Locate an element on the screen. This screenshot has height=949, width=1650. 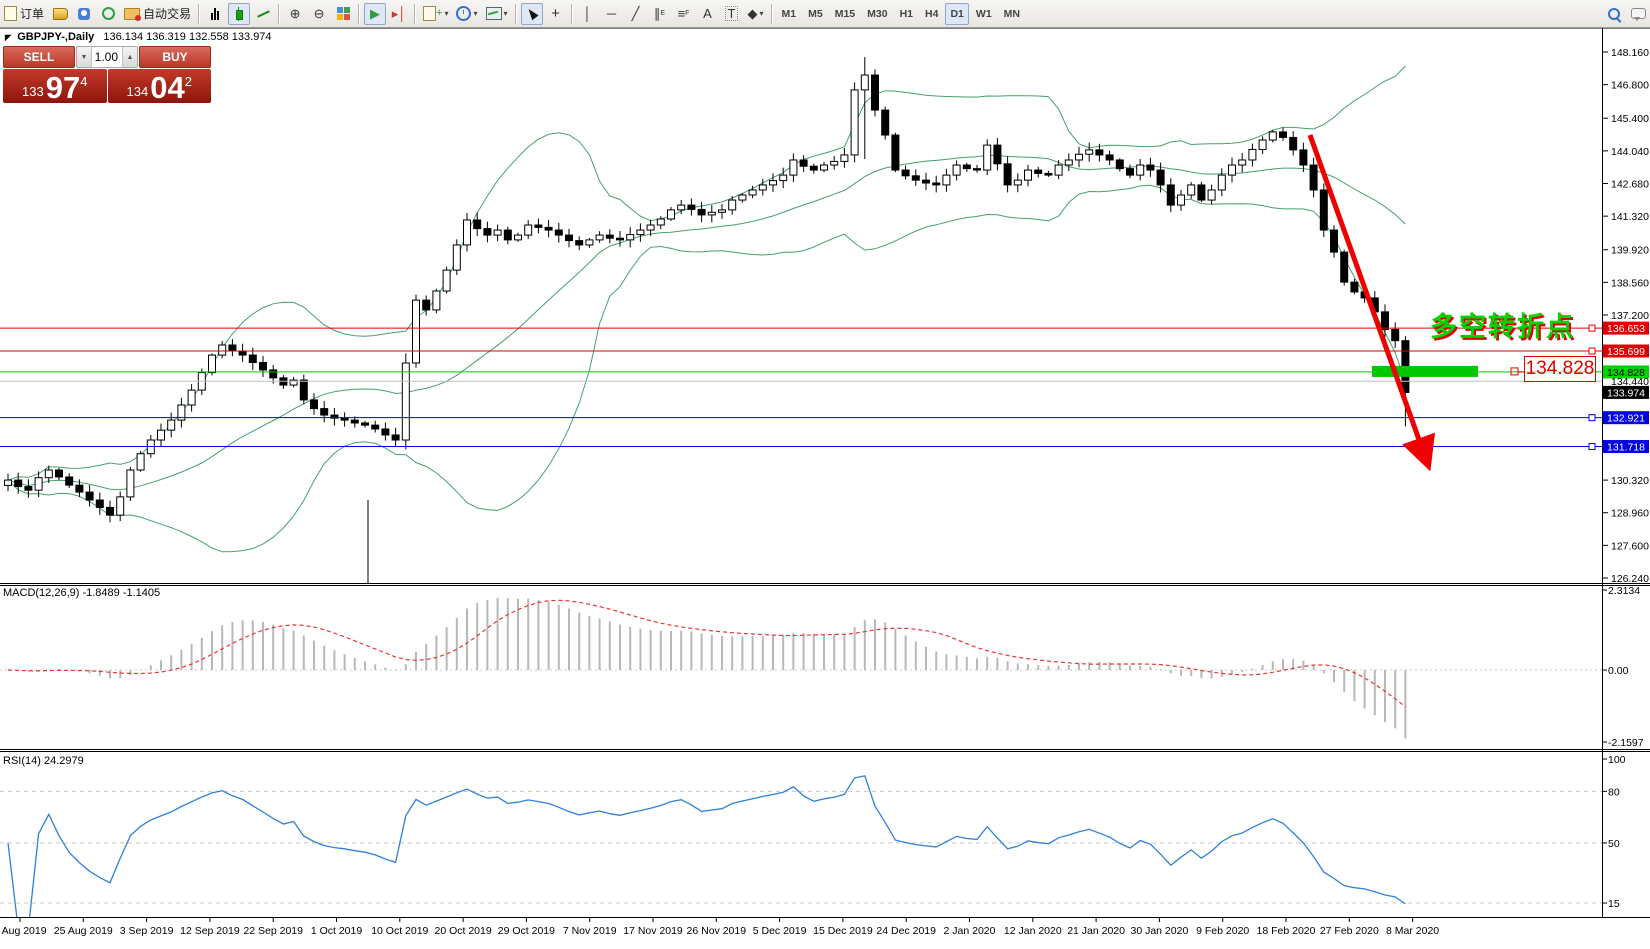
chat-button is located at coordinates (1638, 14).